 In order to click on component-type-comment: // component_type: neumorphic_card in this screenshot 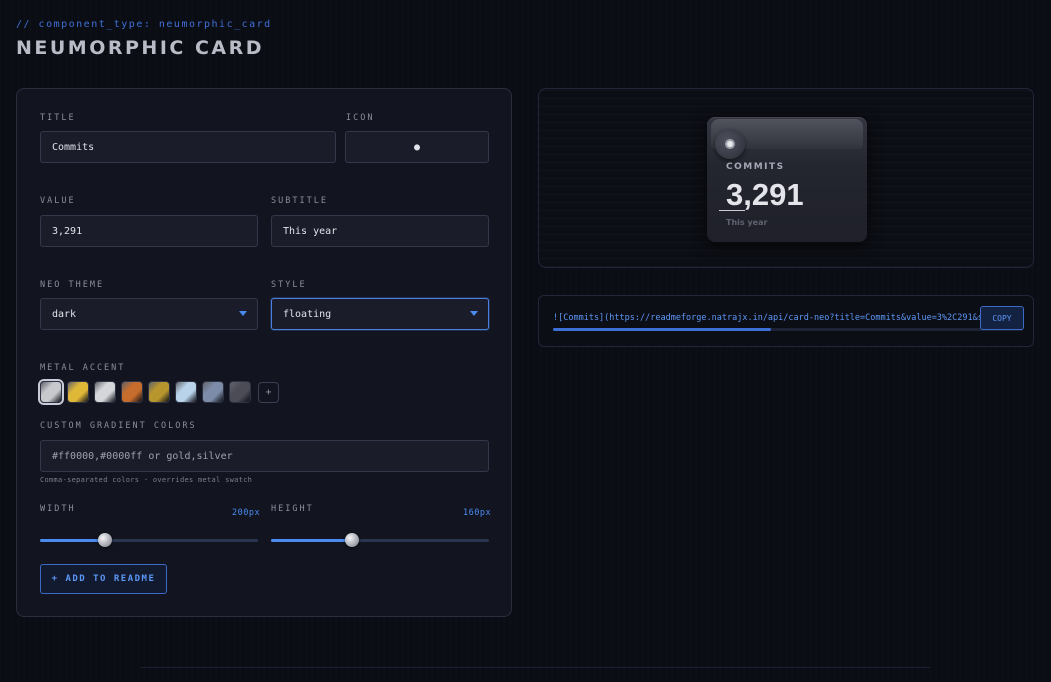, I will do `click(144, 24)`.